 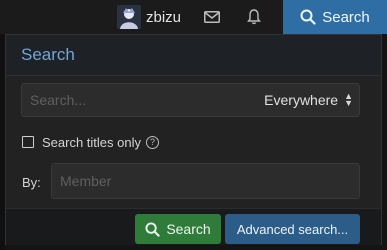 I want to click on username: zbizu, so click(x=164, y=17).